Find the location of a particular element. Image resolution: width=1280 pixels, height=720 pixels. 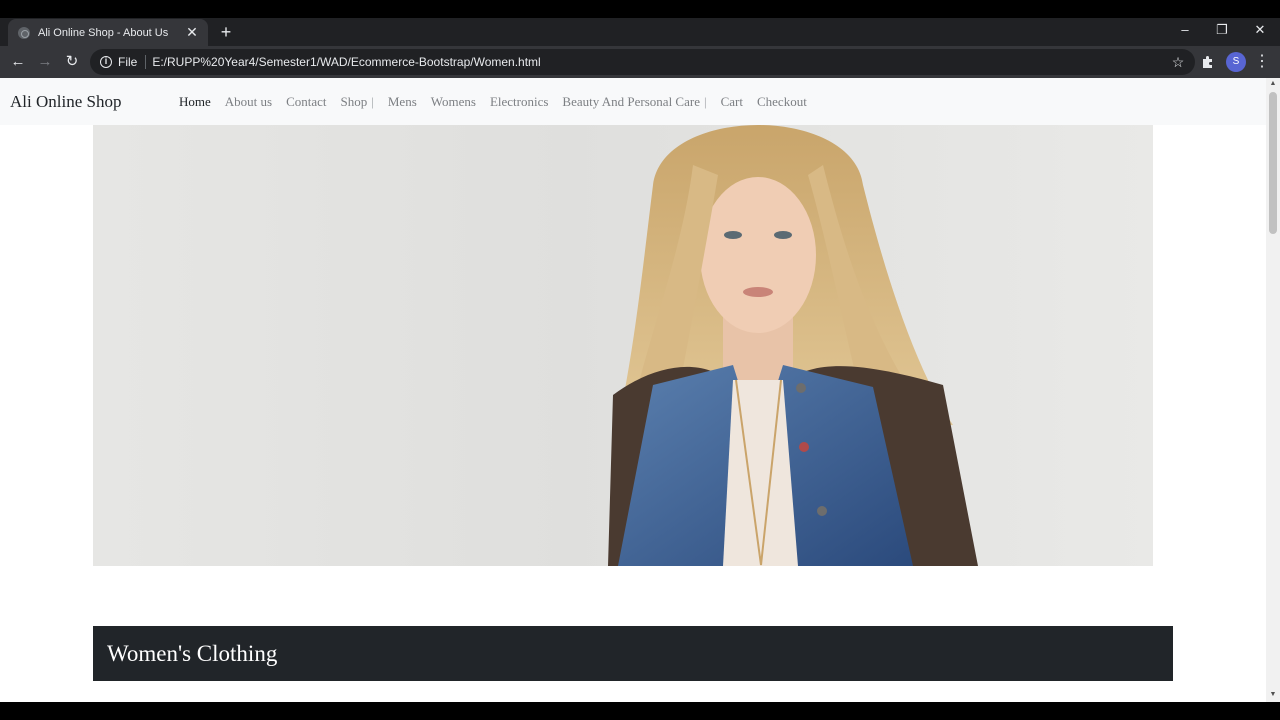

nav-contact: Contact is located at coordinates (306, 102).